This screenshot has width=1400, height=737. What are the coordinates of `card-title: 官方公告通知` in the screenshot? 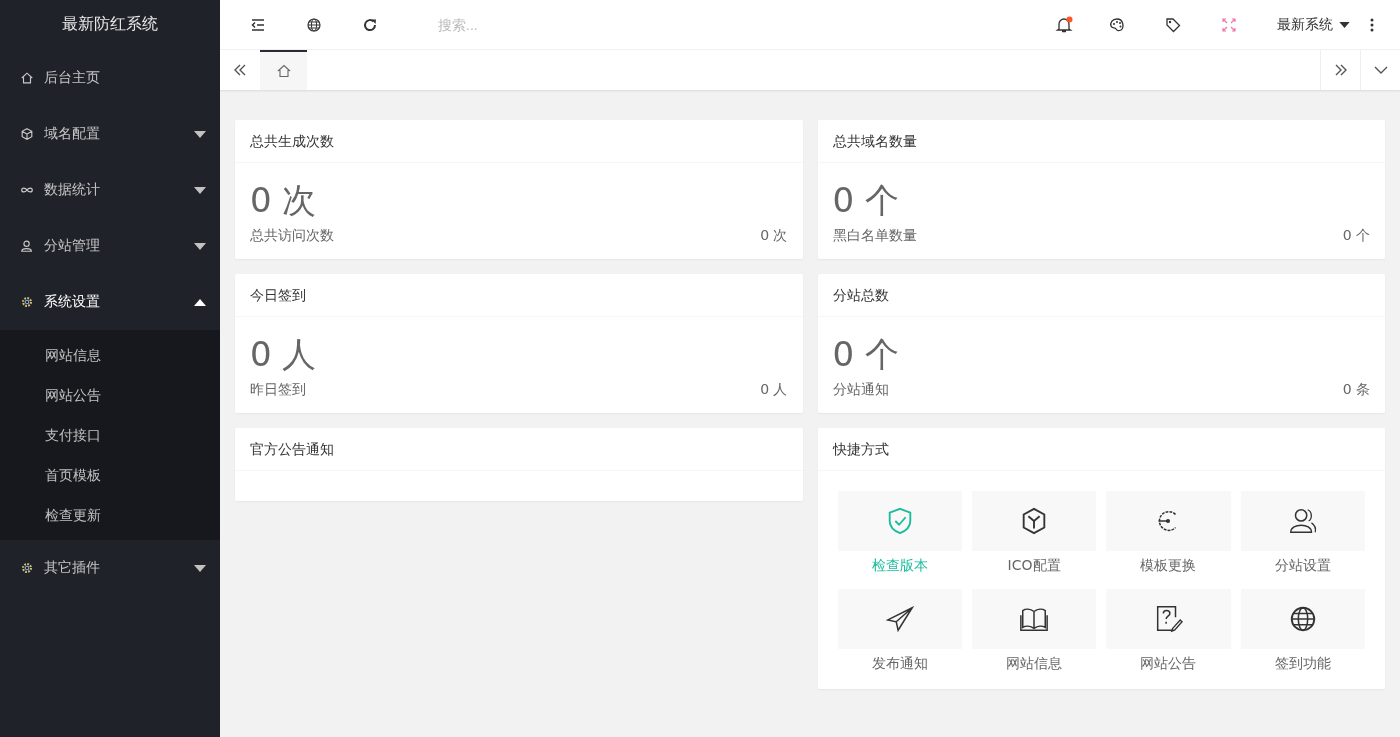 It's located at (519, 449).